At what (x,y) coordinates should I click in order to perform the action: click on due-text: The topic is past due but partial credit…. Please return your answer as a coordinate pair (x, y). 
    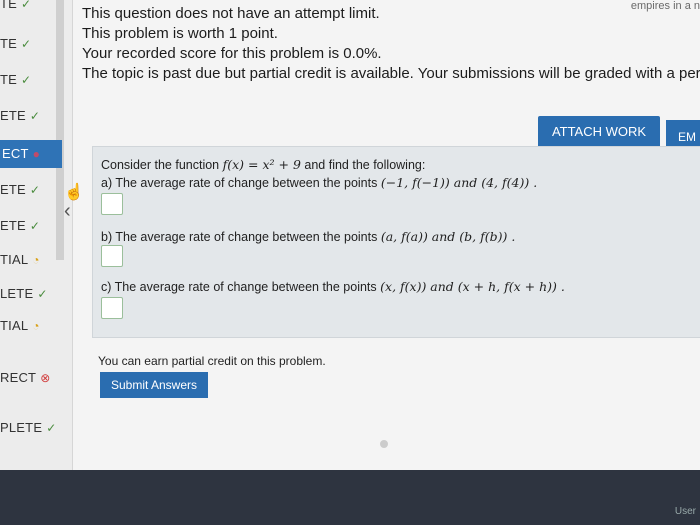
    Looking at the image, I should click on (391, 73).